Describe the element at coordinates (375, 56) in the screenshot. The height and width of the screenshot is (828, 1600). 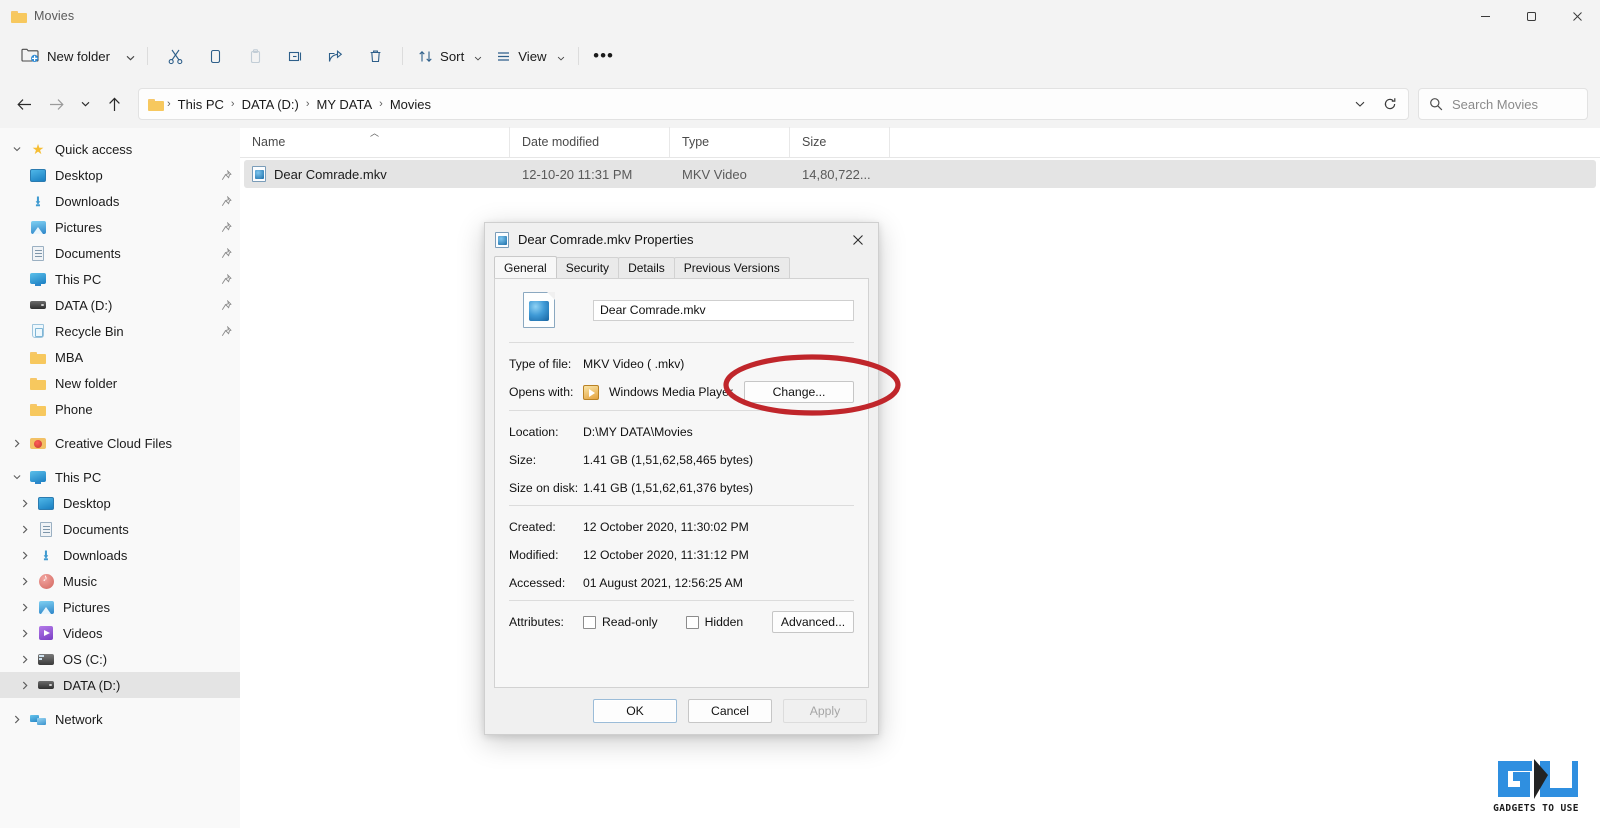
I see `delete-icon` at that location.